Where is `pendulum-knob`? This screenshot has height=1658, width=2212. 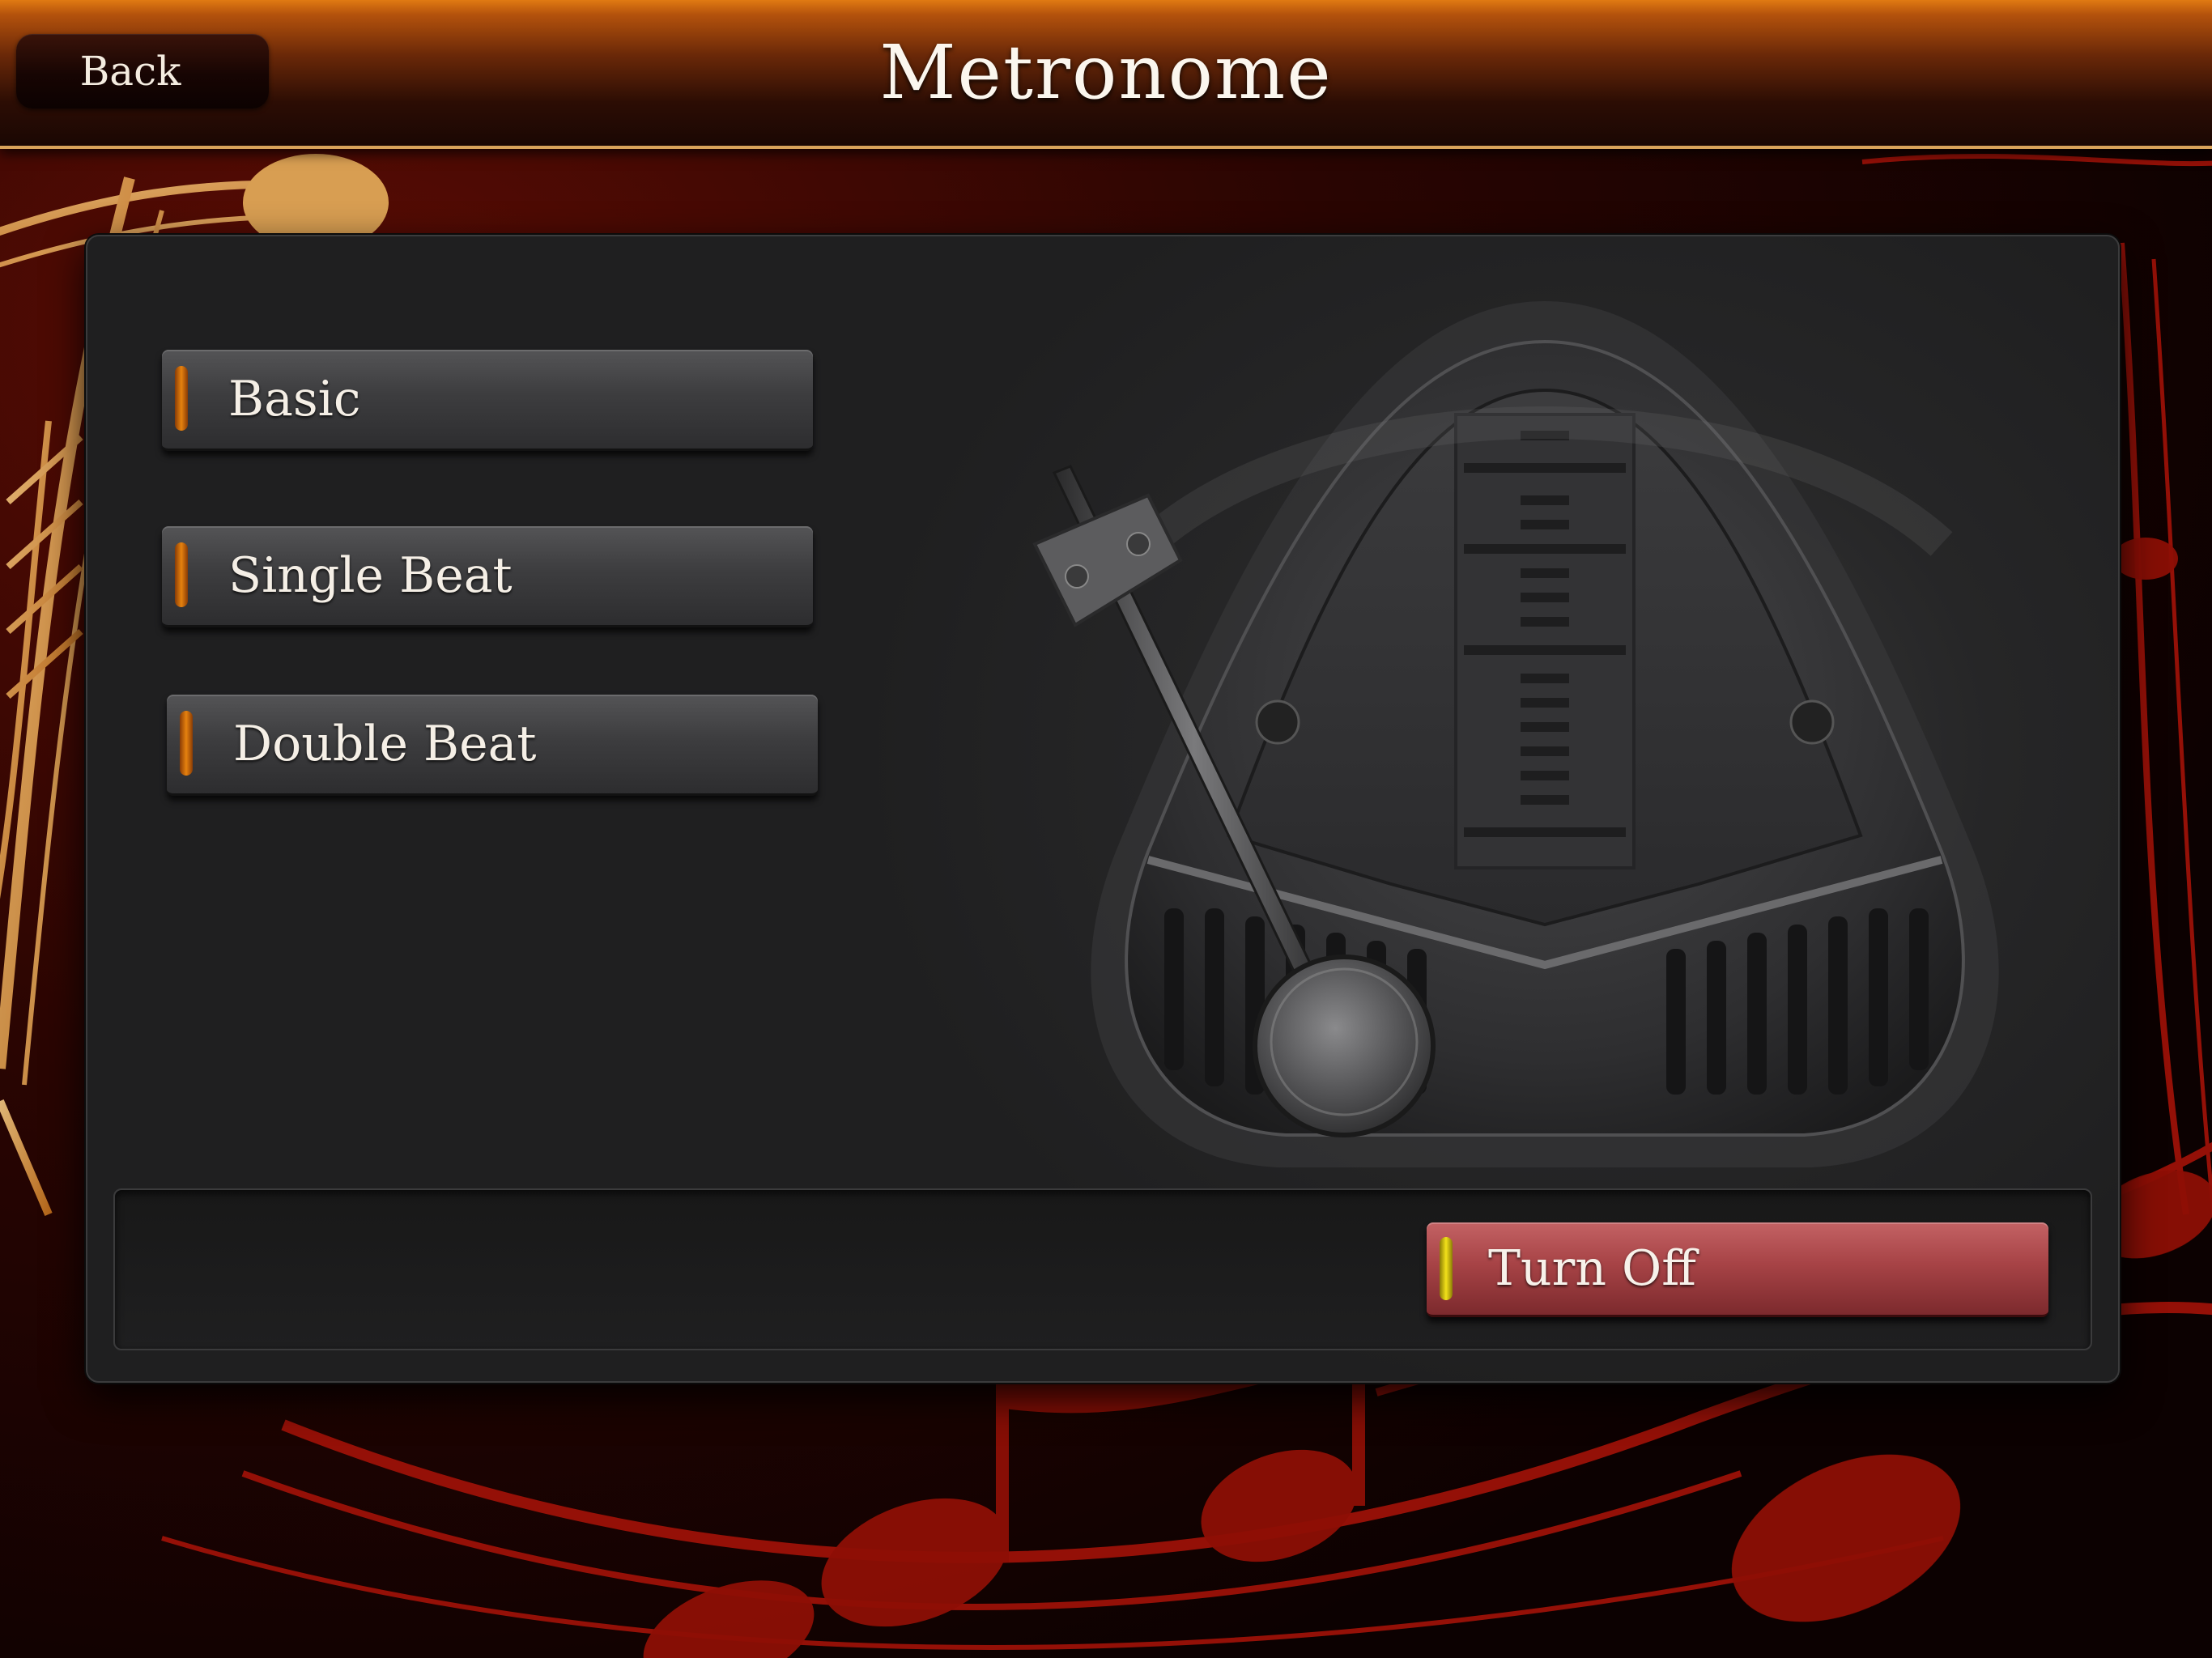
pendulum-knob is located at coordinates (1345, 1045).